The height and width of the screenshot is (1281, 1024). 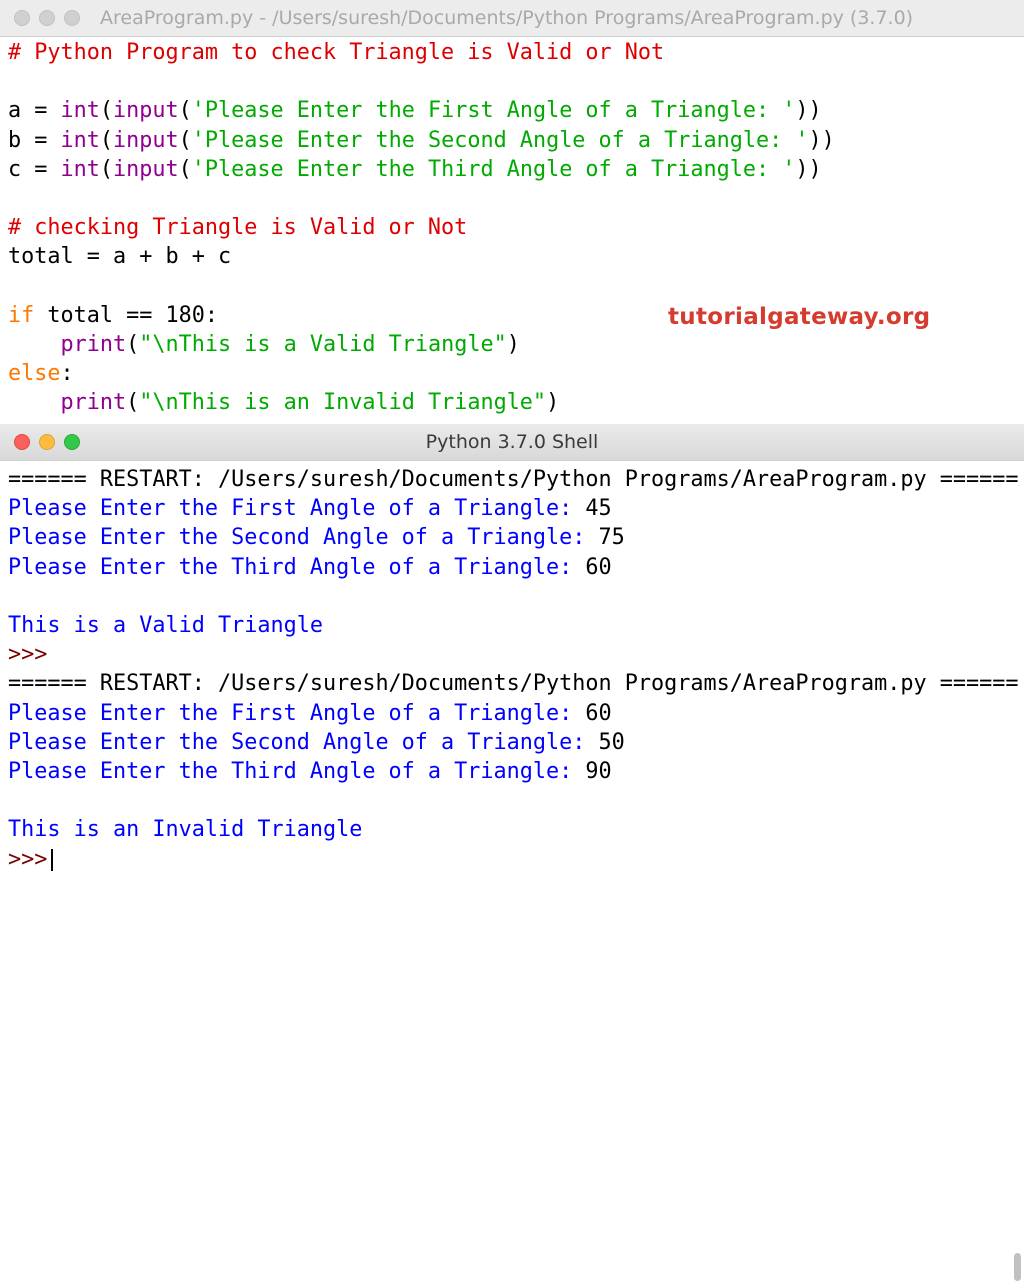 I want to click on shell-titlebar: Python 3.7.0 Shell, so click(x=512, y=442).